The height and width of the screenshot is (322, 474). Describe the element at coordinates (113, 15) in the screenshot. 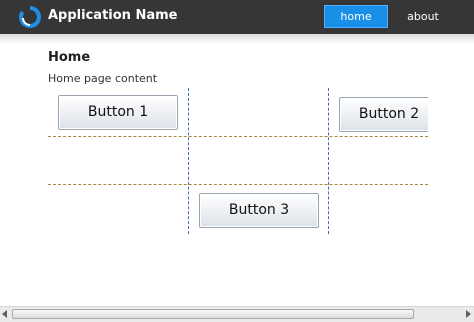

I see `app-title: Application Name` at that location.